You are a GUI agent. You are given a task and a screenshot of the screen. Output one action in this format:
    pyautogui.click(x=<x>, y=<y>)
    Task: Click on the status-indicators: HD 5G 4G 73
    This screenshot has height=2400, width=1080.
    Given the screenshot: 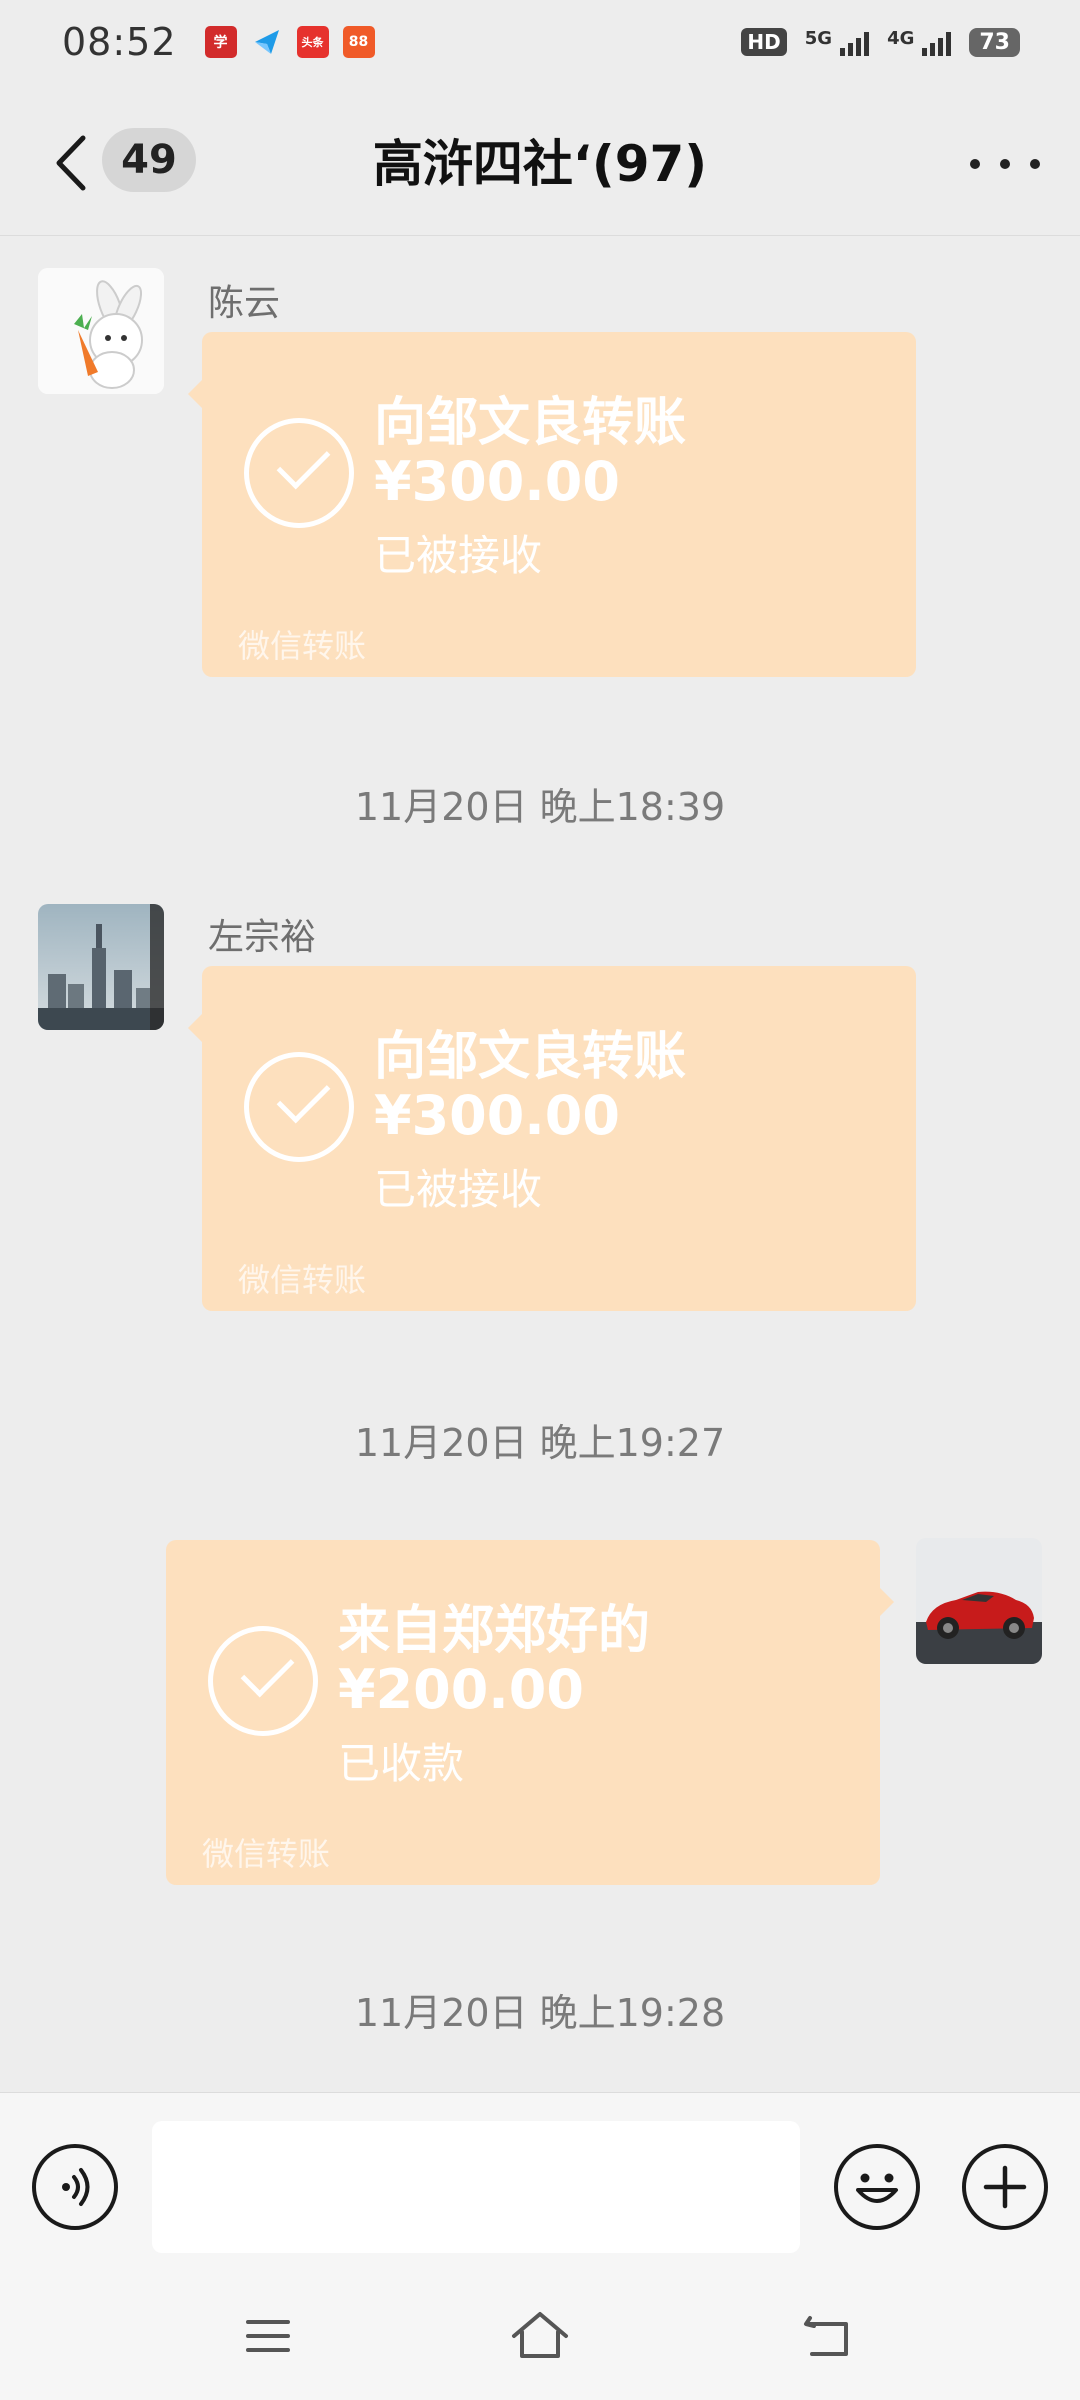 What is the action you would take?
    pyautogui.click(x=880, y=42)
    